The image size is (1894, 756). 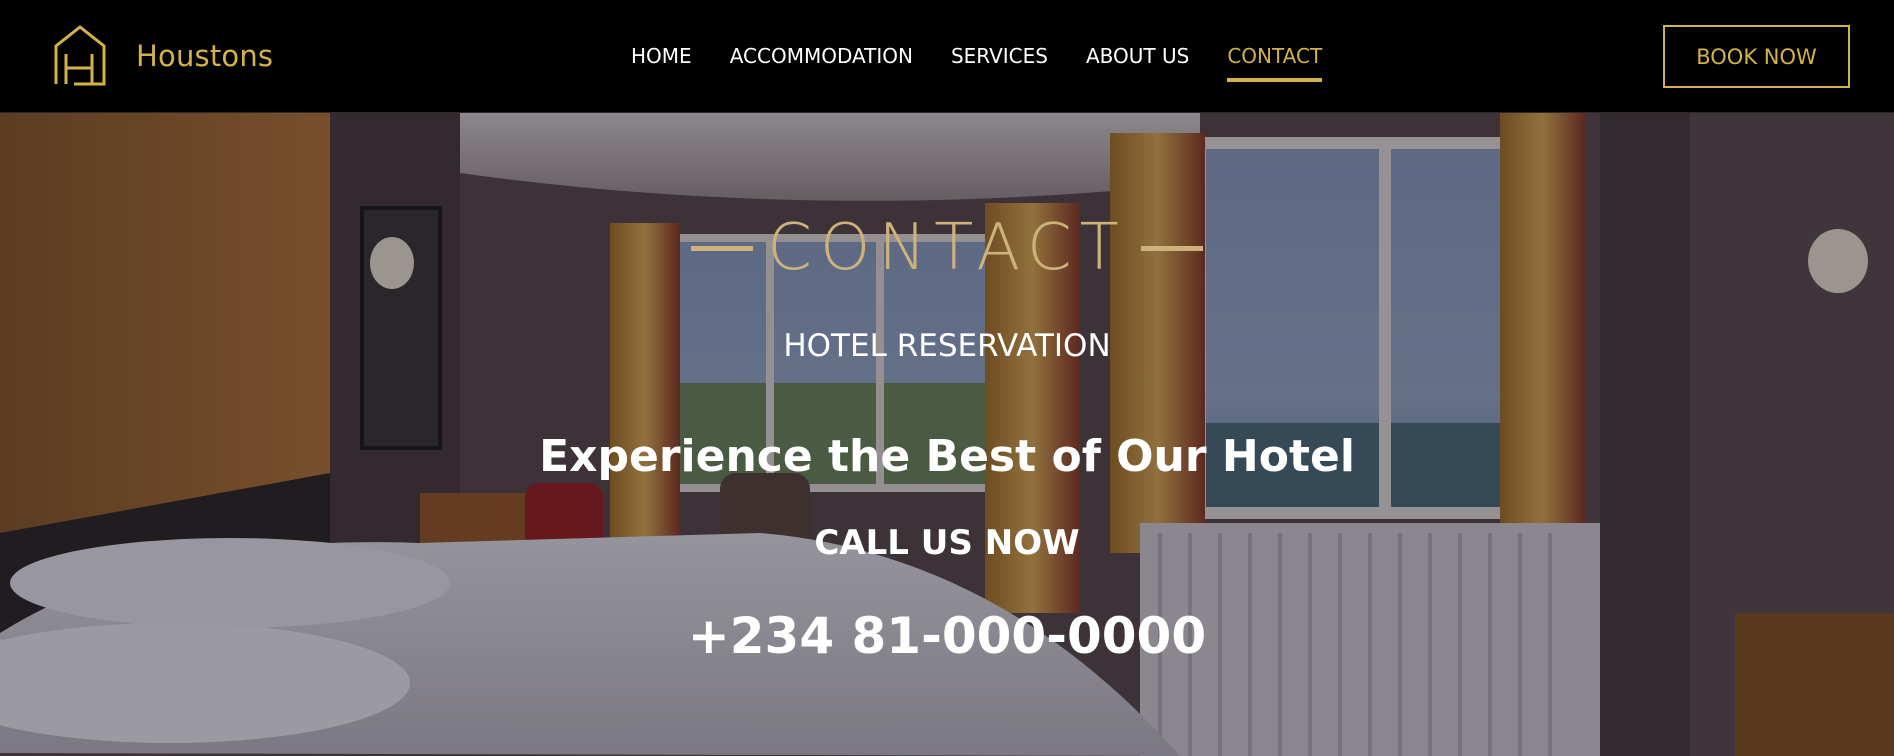 I want to click on hero-subtitle: HOTEL RESERVATION, so click(x=947, y=346).